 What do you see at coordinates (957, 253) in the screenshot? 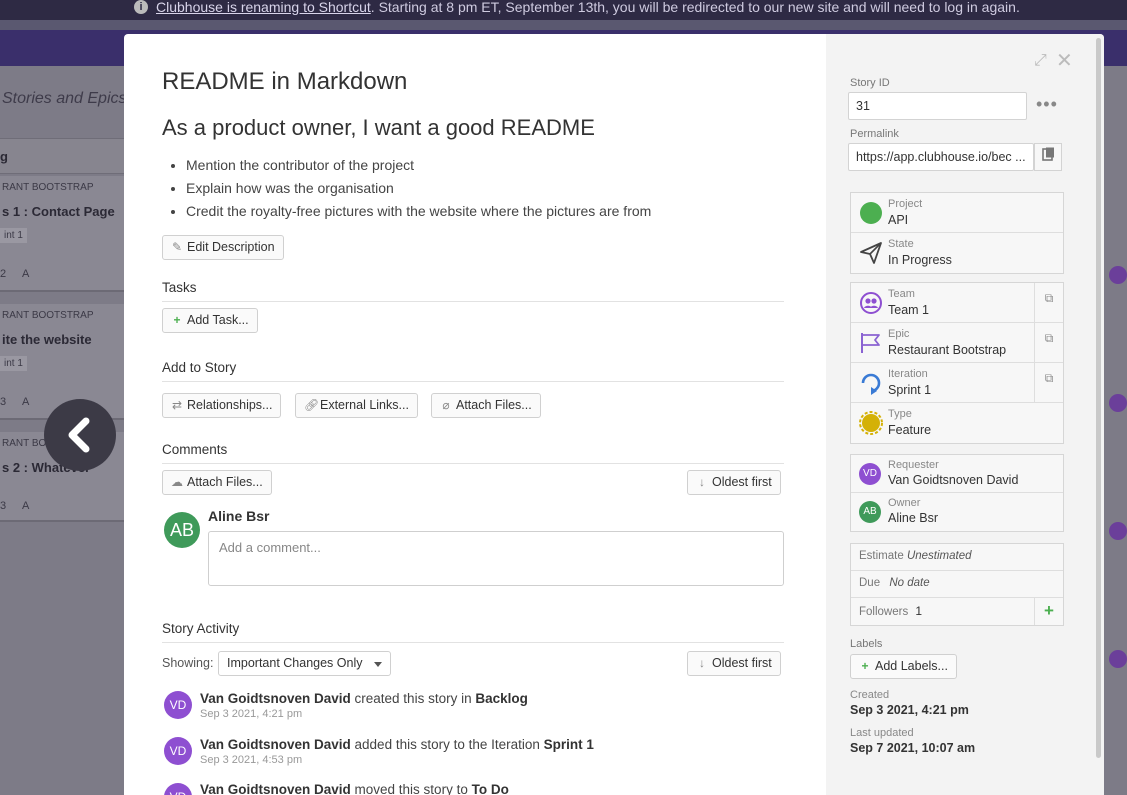
I see `state-field: State In Progress` at bounding box center [957, 253].